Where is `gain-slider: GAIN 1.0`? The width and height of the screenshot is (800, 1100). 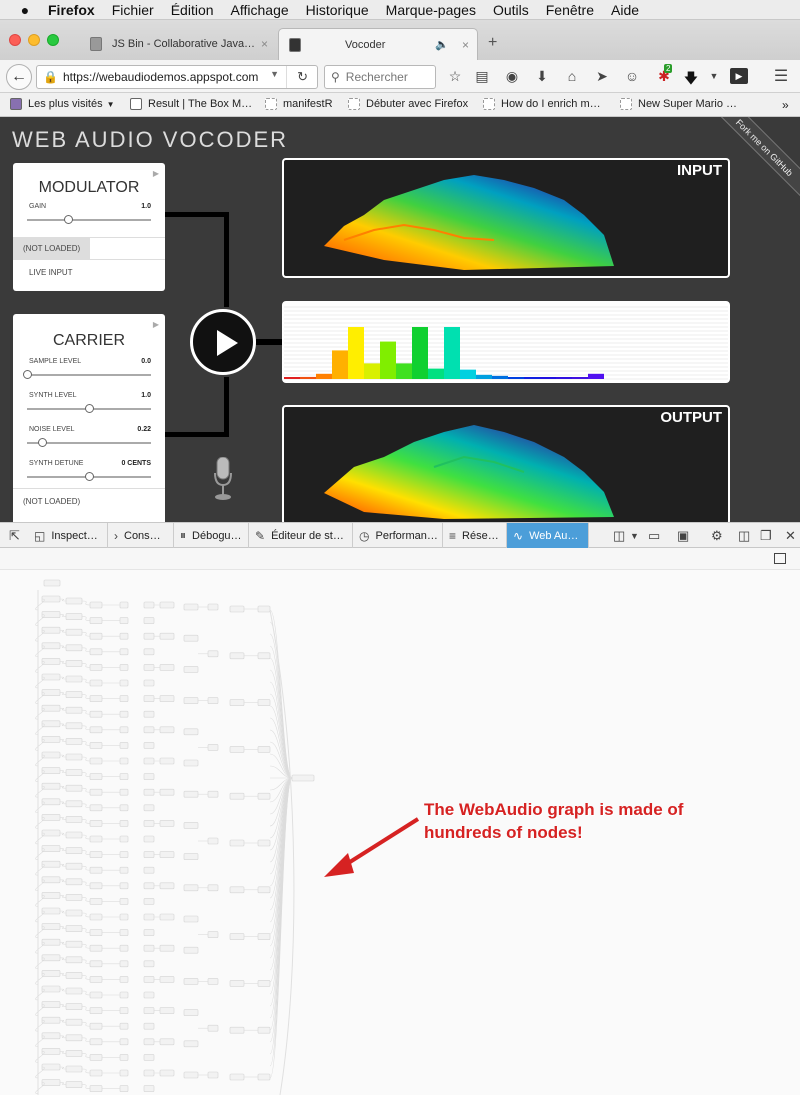 gain-slider: GAIN 1.0 is located at coordinates (89, 220).